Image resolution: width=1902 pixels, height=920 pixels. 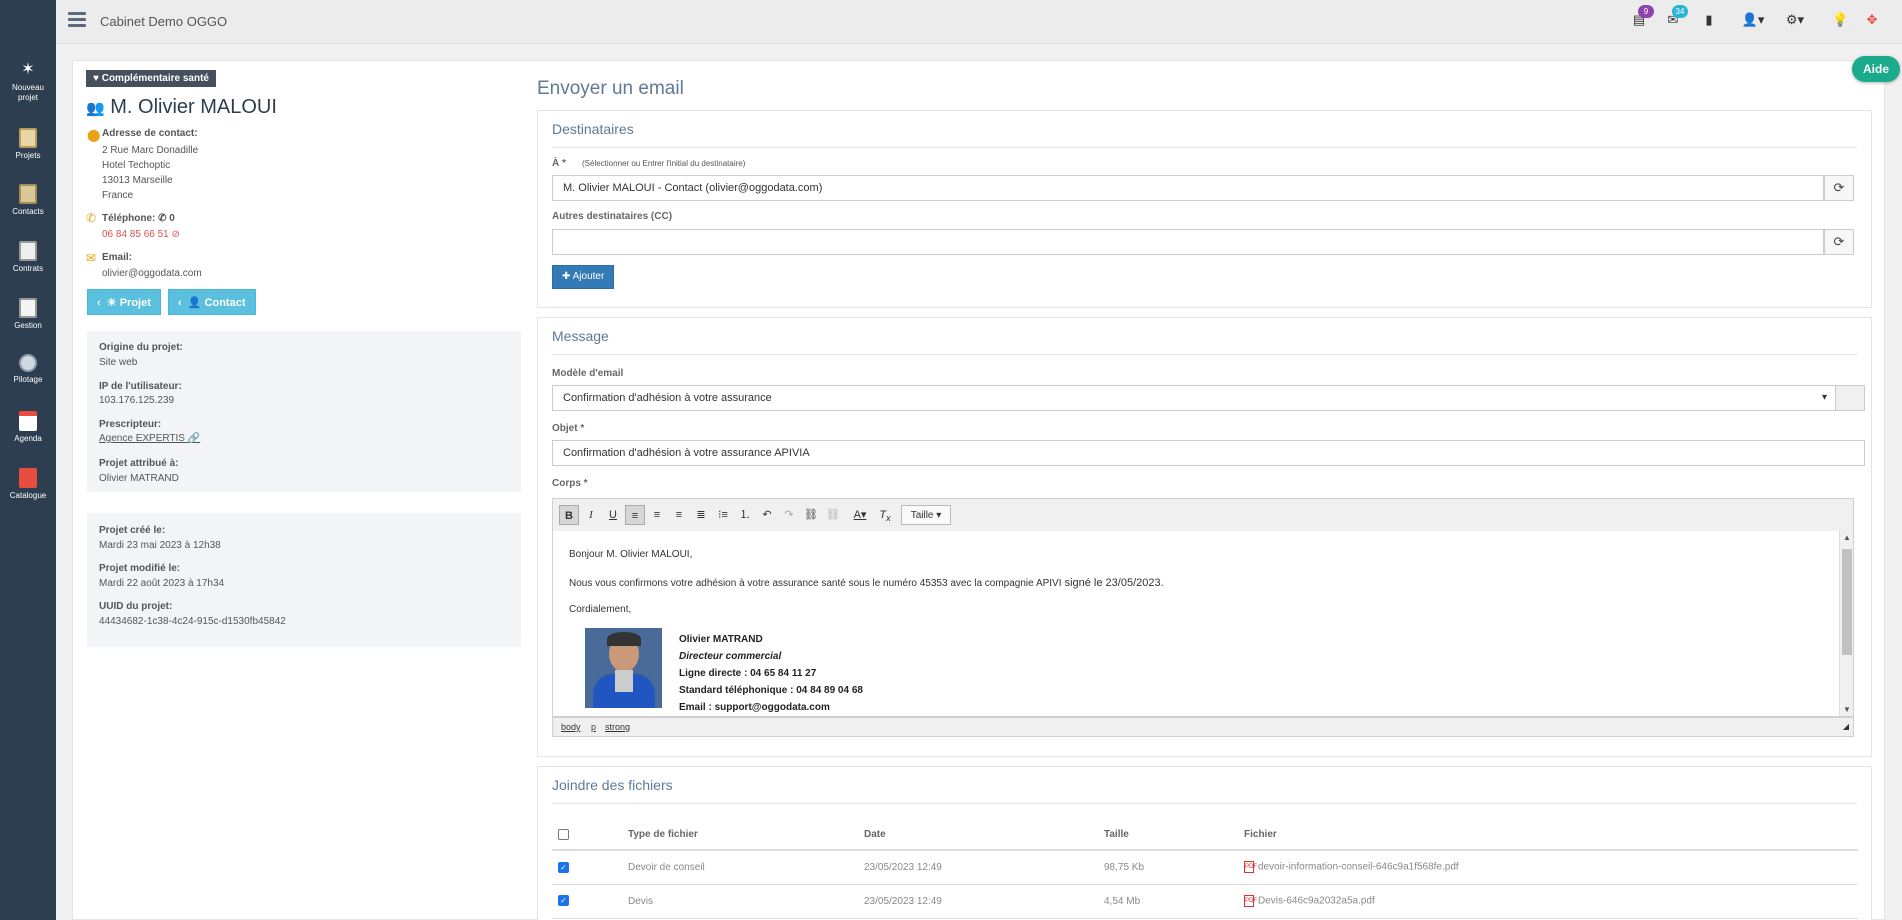 I want to click on map-marker-icon: ⬤, so click(x=94, y=135).